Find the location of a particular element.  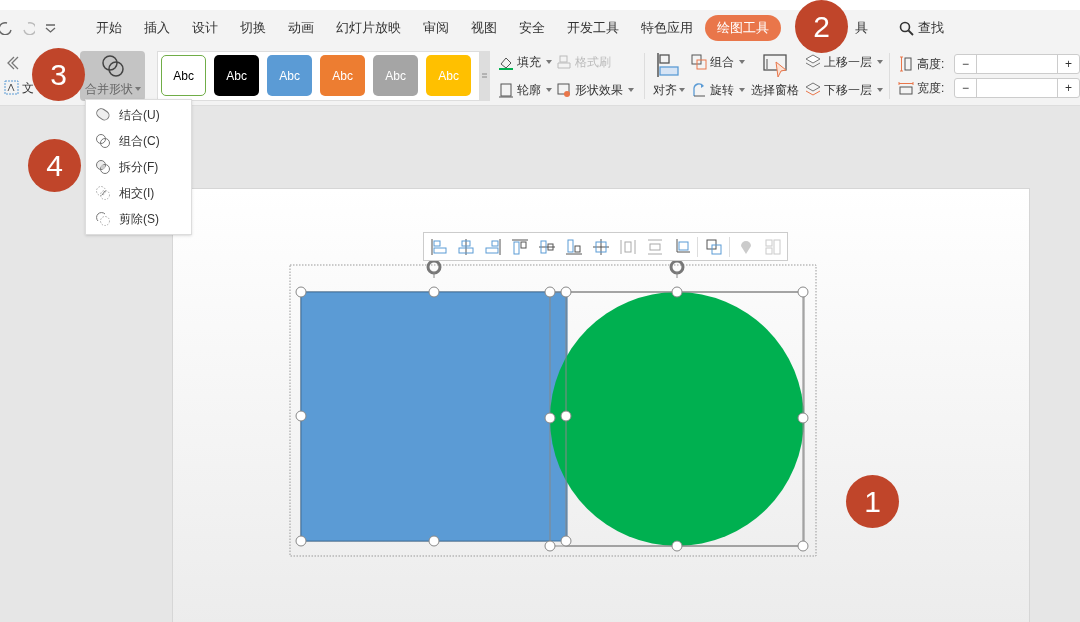

field-label: 宽度: is located at coordinates (931, 88).